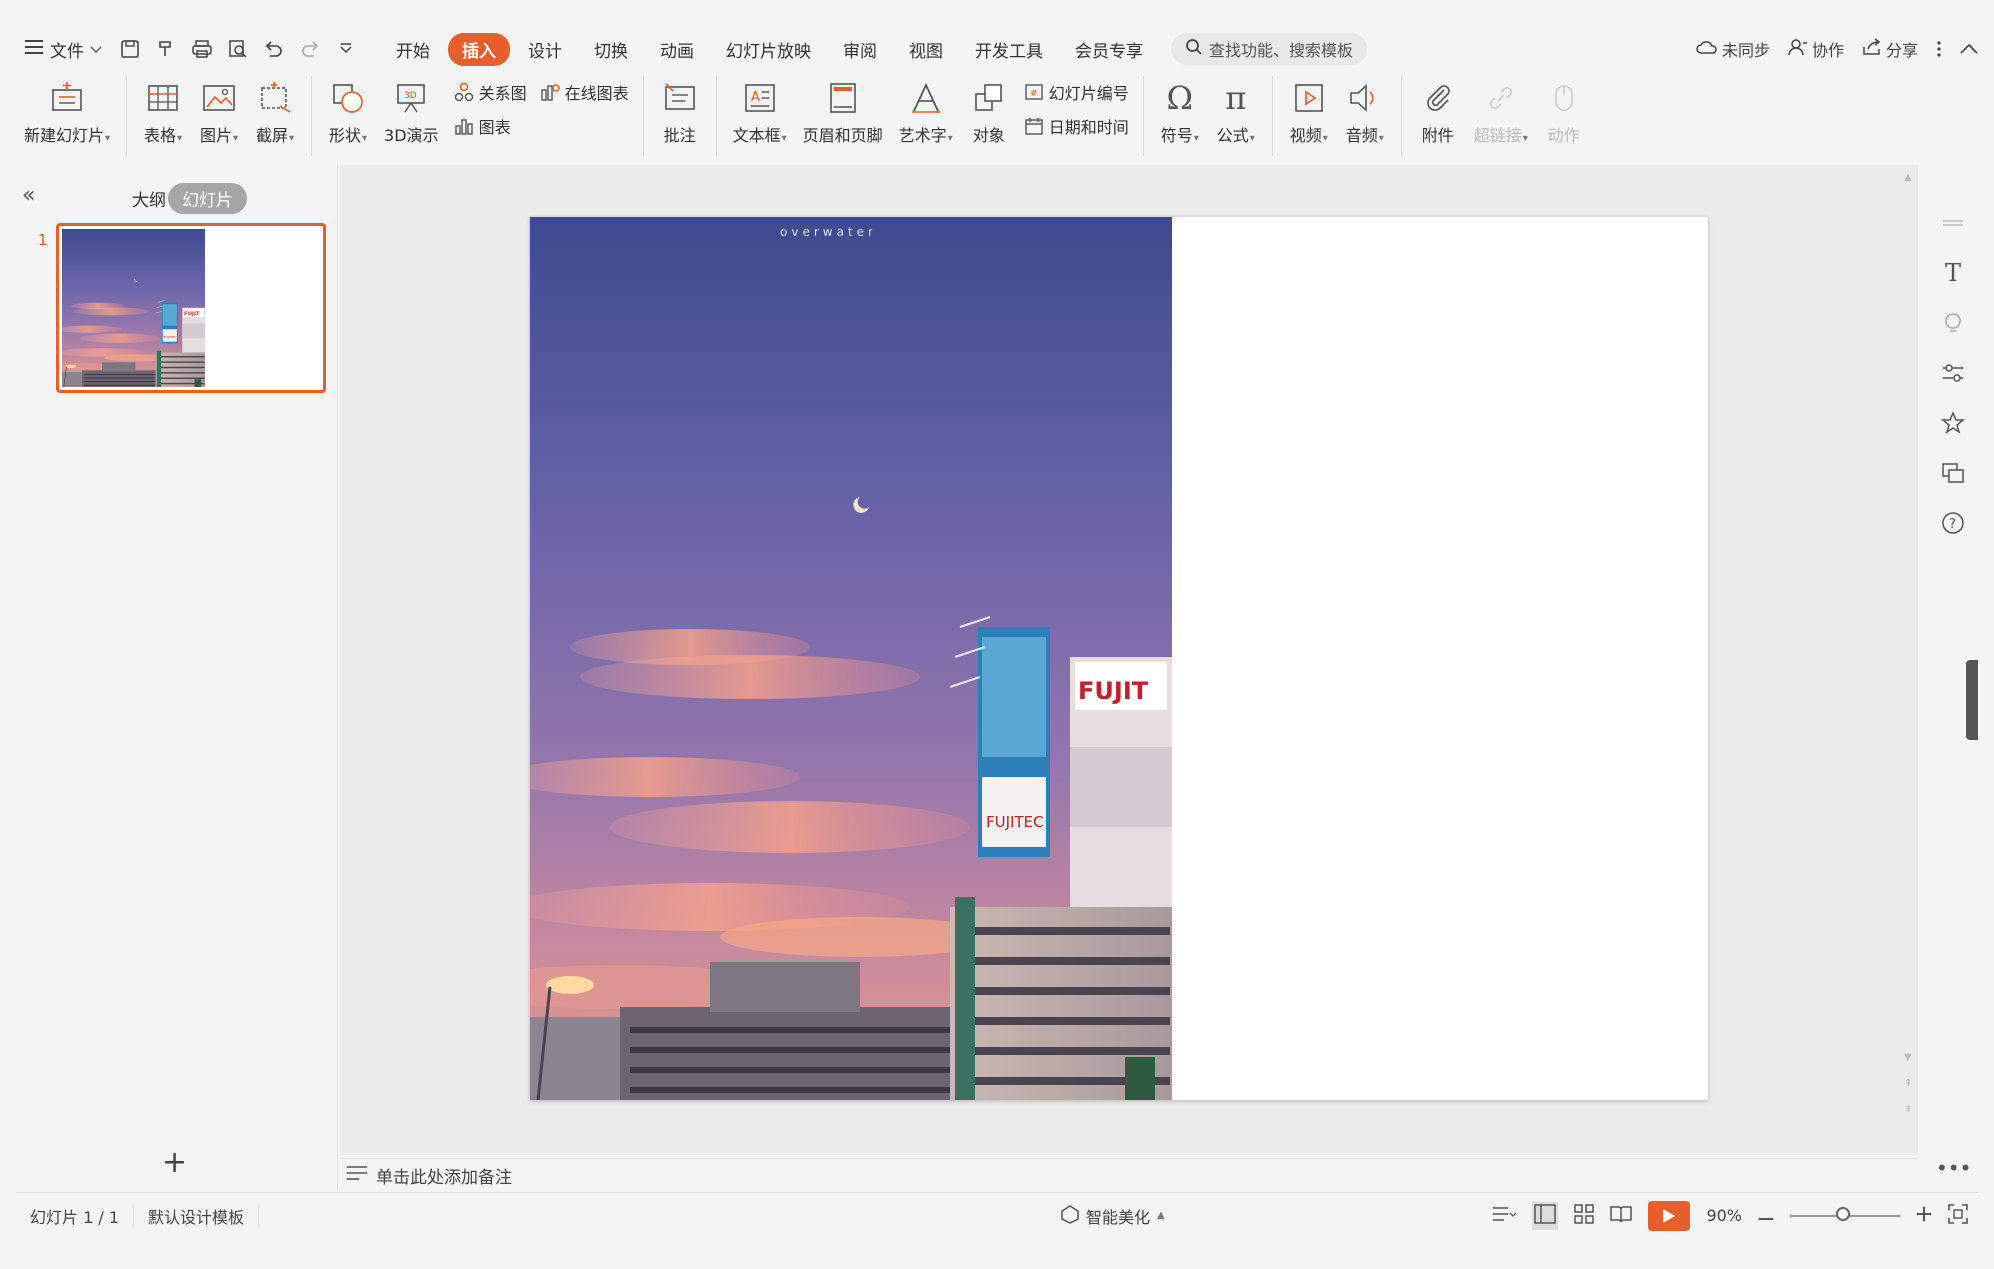 This screenshot has width=1994, height=1269. Describe the element at coordinates (997, 1215) in the screenshot. I see `status-bar: 幻灯片 1 / 1 默认设计模板 智能美化 ▲ 90%` at that location.